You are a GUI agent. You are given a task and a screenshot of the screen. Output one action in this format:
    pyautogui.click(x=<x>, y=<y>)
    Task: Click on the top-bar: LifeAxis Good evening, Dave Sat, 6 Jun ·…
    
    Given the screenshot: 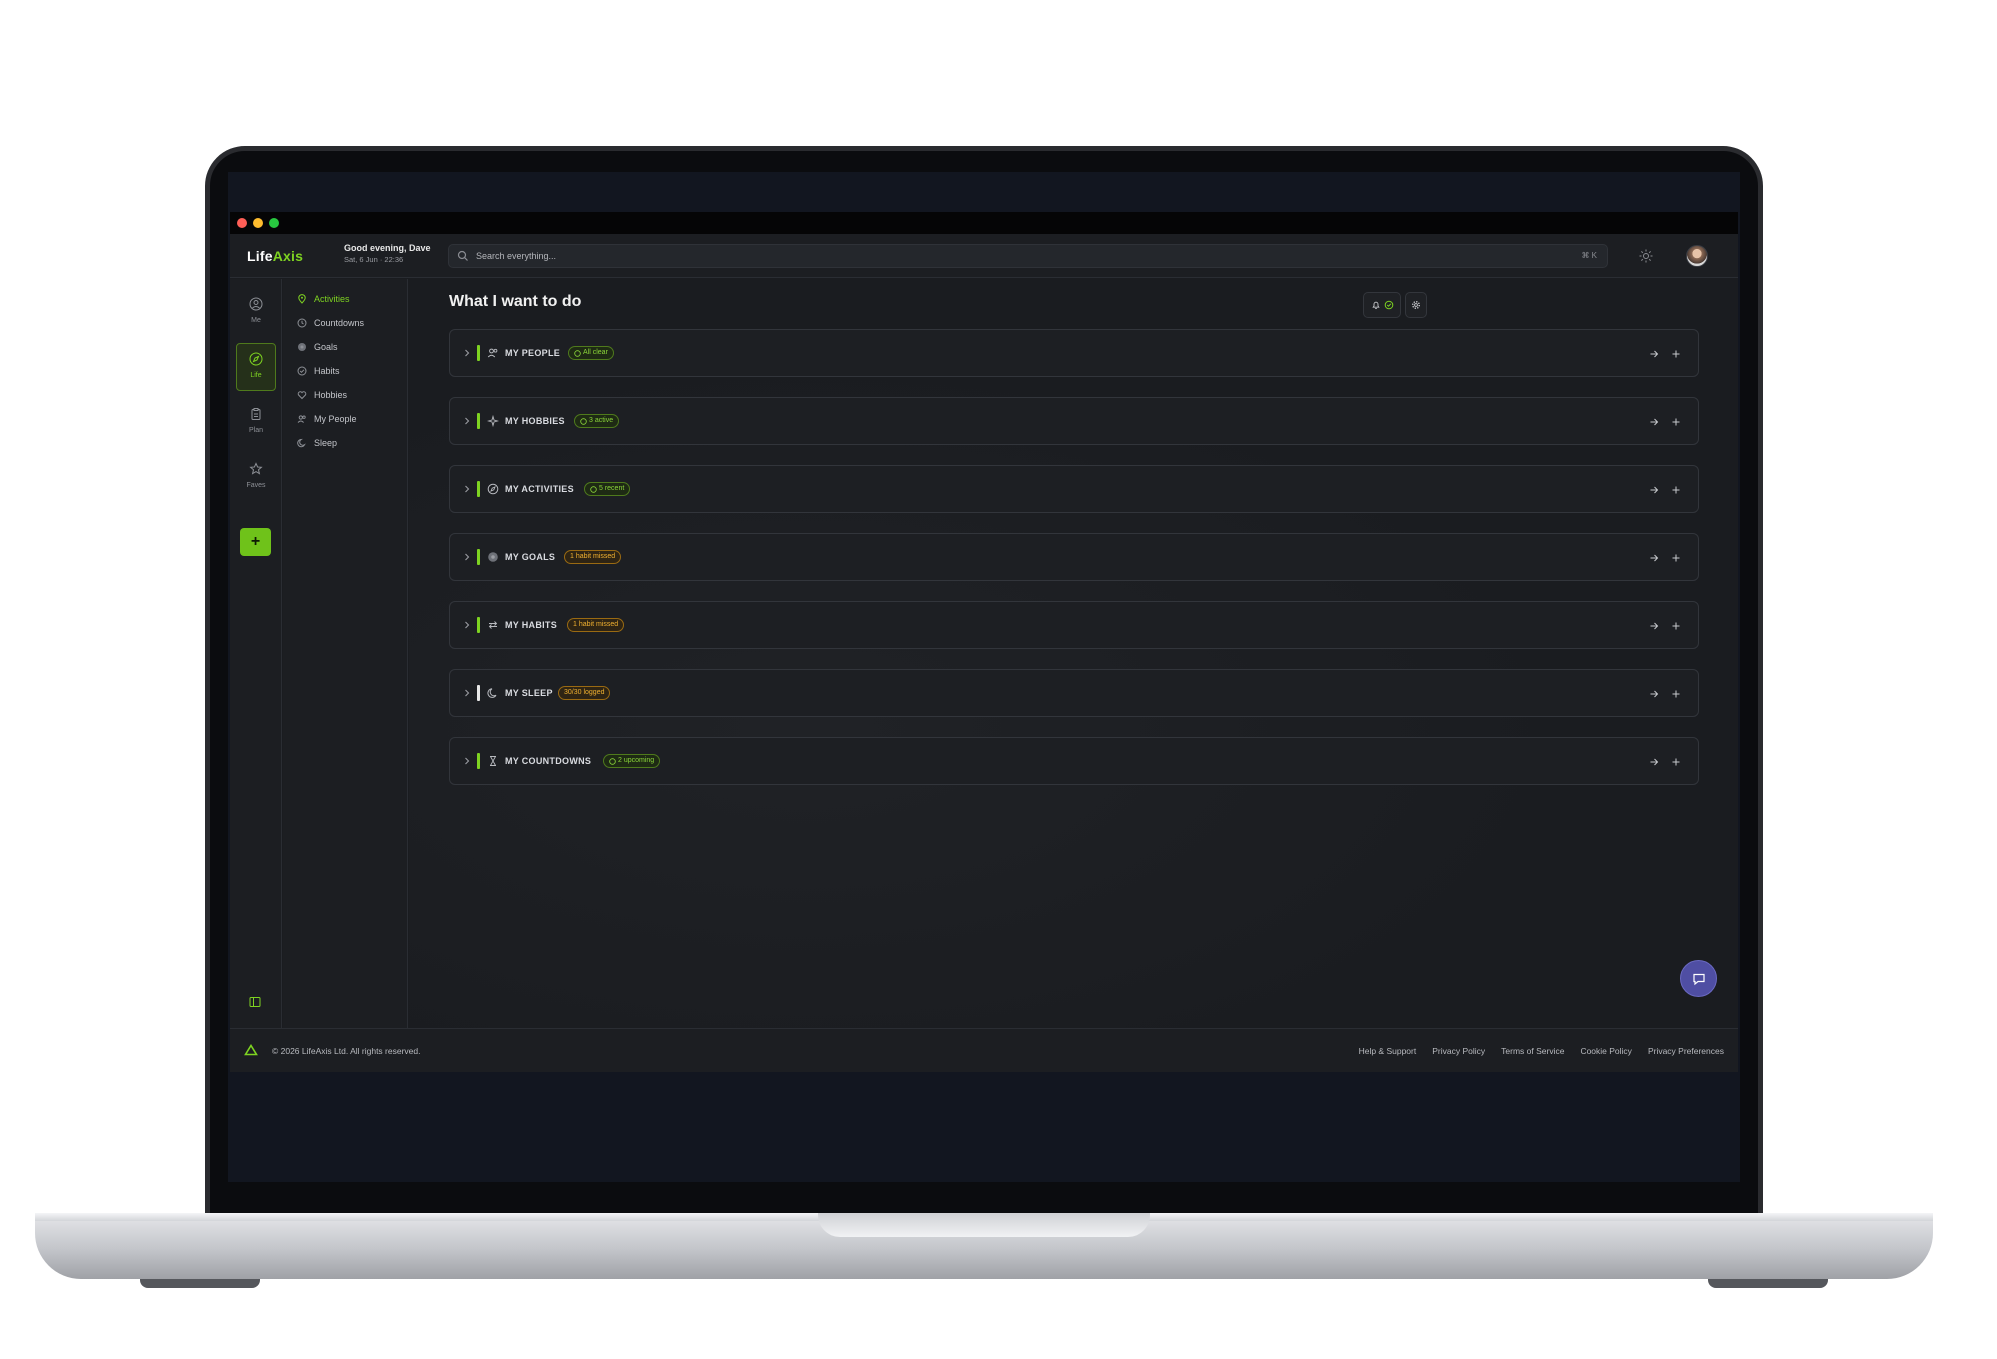 What is the action you would take?
    pyautogui.click(x=984, y=256)
    